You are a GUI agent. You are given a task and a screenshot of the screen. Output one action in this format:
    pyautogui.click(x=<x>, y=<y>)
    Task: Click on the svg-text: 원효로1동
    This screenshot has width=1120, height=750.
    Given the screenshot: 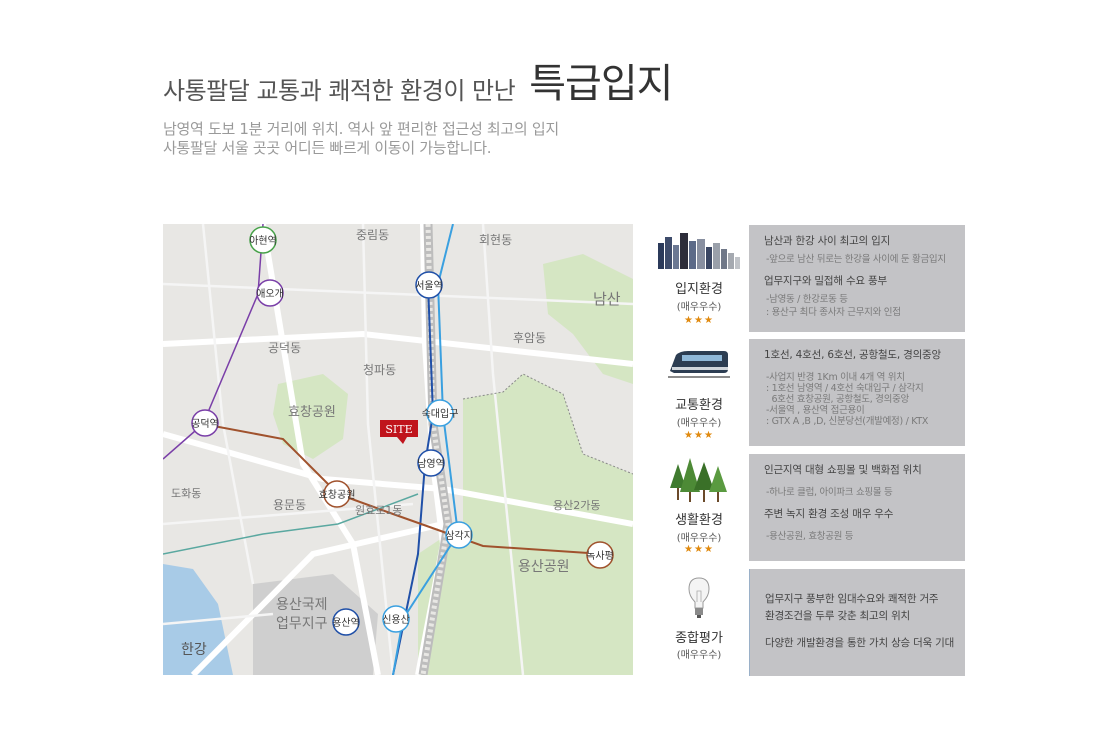 What is the action you would take?
    pyautogui.click(x=378, y=510)
    